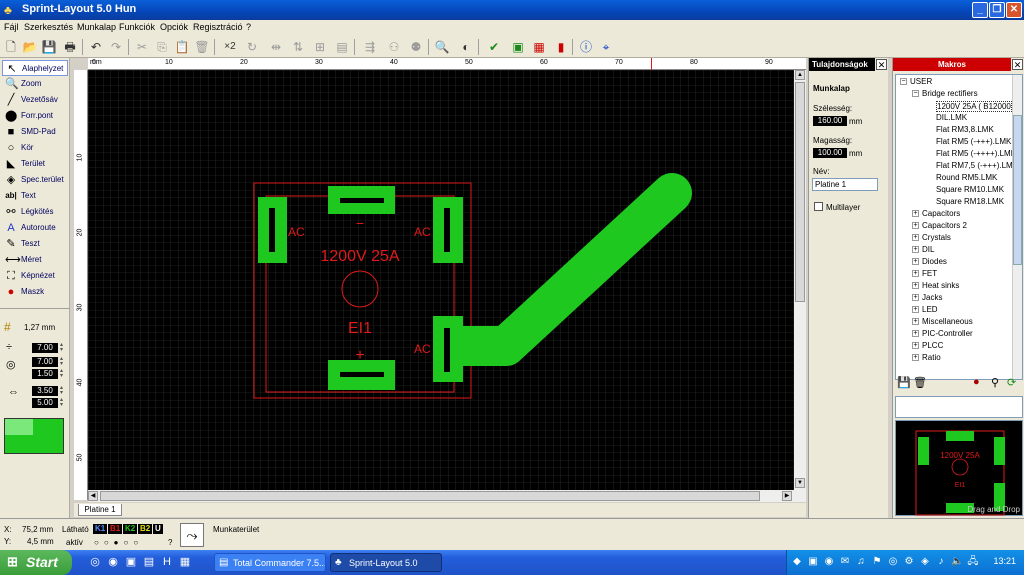  What do you see at coordinates (1017, 227) in the screenshot?
I see `tree-scrollbar` at bounding box center [1017, 227].